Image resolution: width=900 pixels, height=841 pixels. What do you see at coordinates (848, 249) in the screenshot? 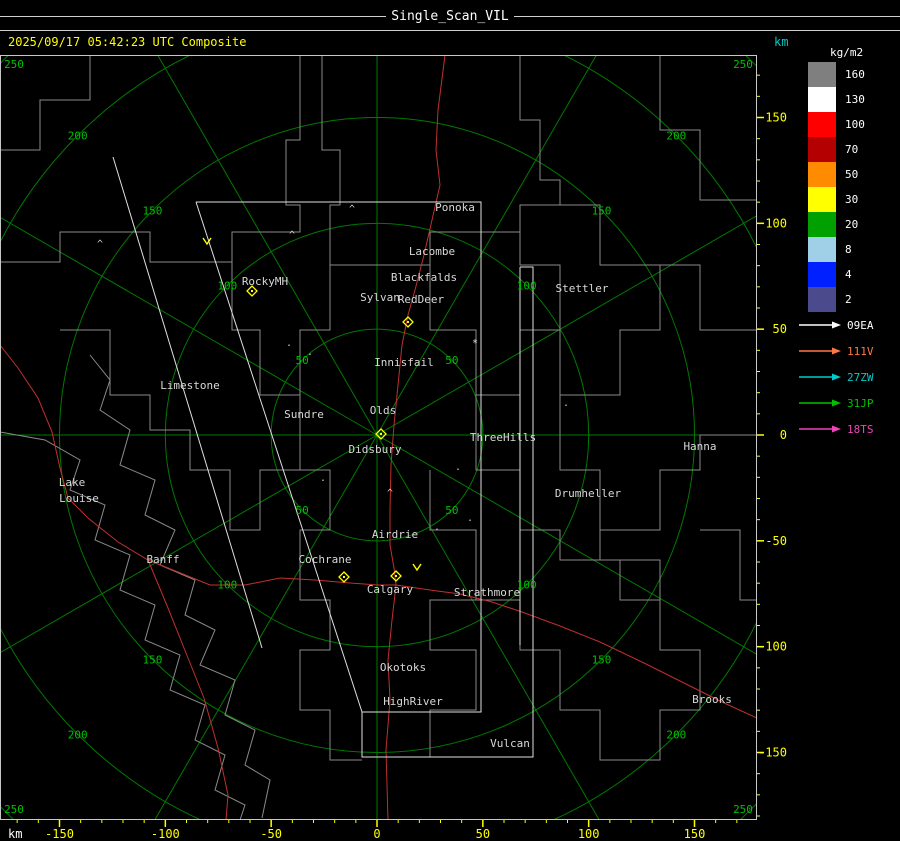
I see `colorbar-value: 8` at bounding box center [848, 249].